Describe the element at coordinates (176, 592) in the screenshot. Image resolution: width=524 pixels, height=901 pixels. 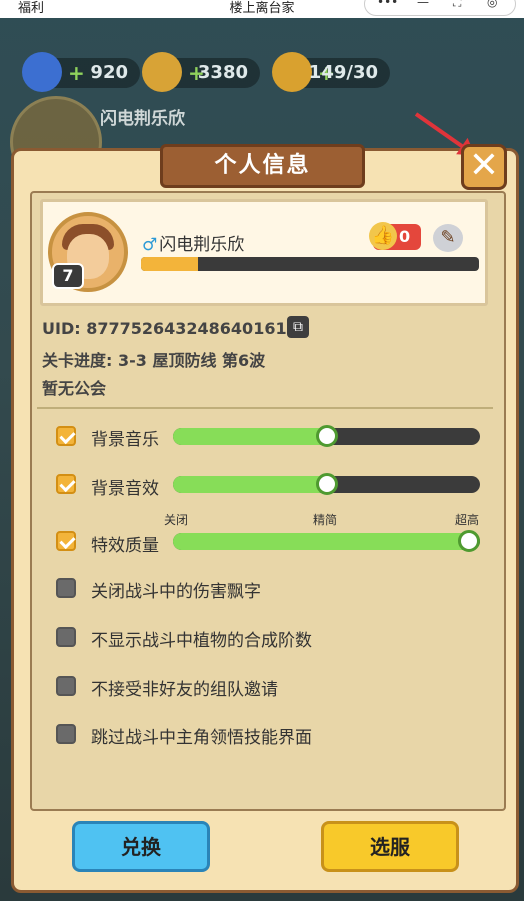
I see `hide-damage-text-label: 关闭战斗中的伤害飘字` at that location.